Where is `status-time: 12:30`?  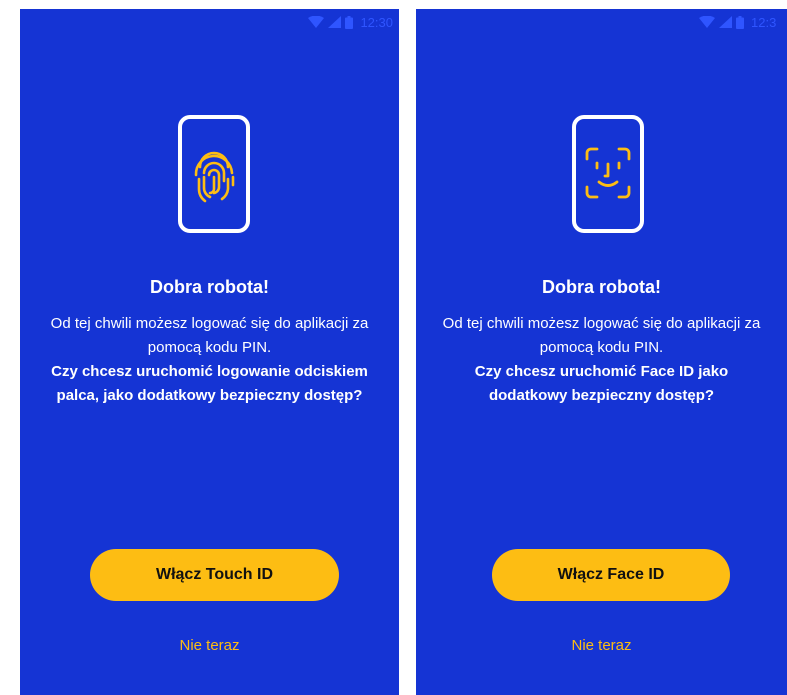 status-time: 12:30 is located at coordinates (376, 22).